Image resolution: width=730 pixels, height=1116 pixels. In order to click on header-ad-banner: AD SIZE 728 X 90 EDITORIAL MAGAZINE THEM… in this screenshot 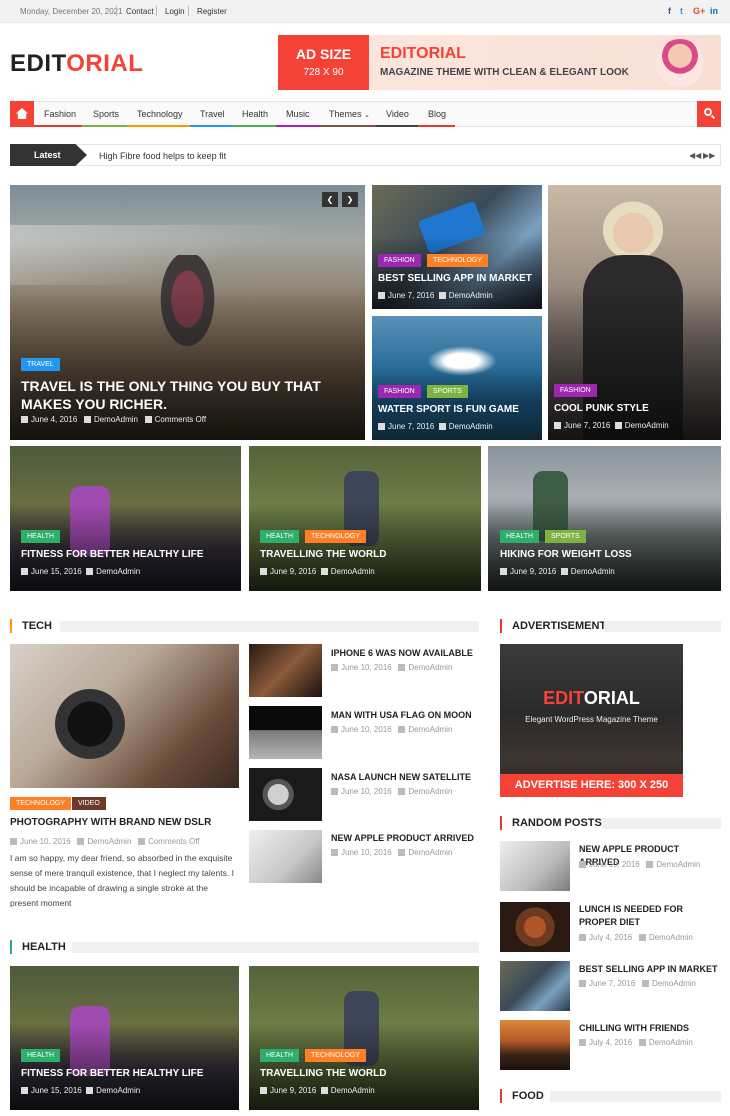, I will do `click(499, 62)`.